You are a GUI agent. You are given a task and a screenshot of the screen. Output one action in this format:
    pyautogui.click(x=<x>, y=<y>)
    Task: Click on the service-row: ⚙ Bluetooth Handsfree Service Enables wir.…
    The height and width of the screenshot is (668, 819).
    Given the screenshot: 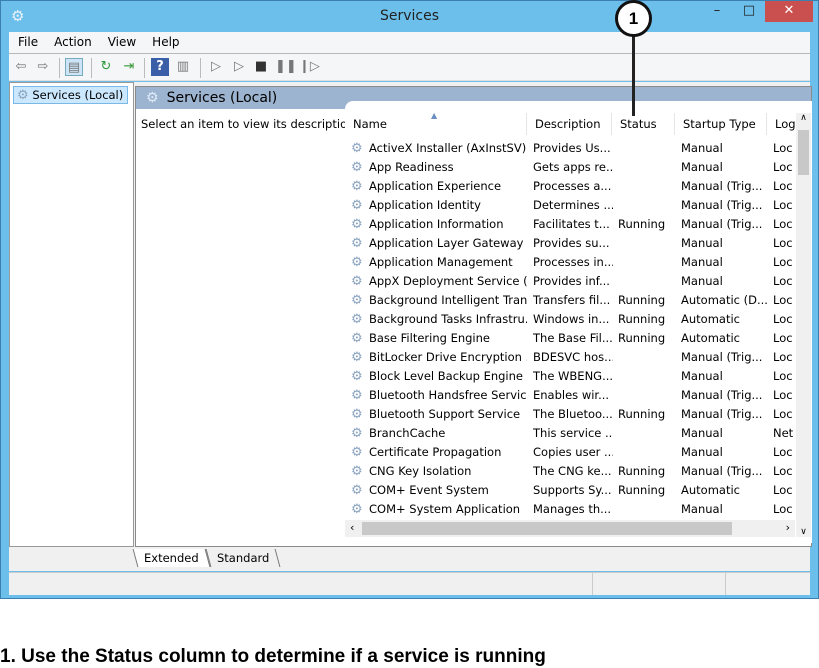 What is the action you would take?
    pyautogui.click(x=570, y=395)
    